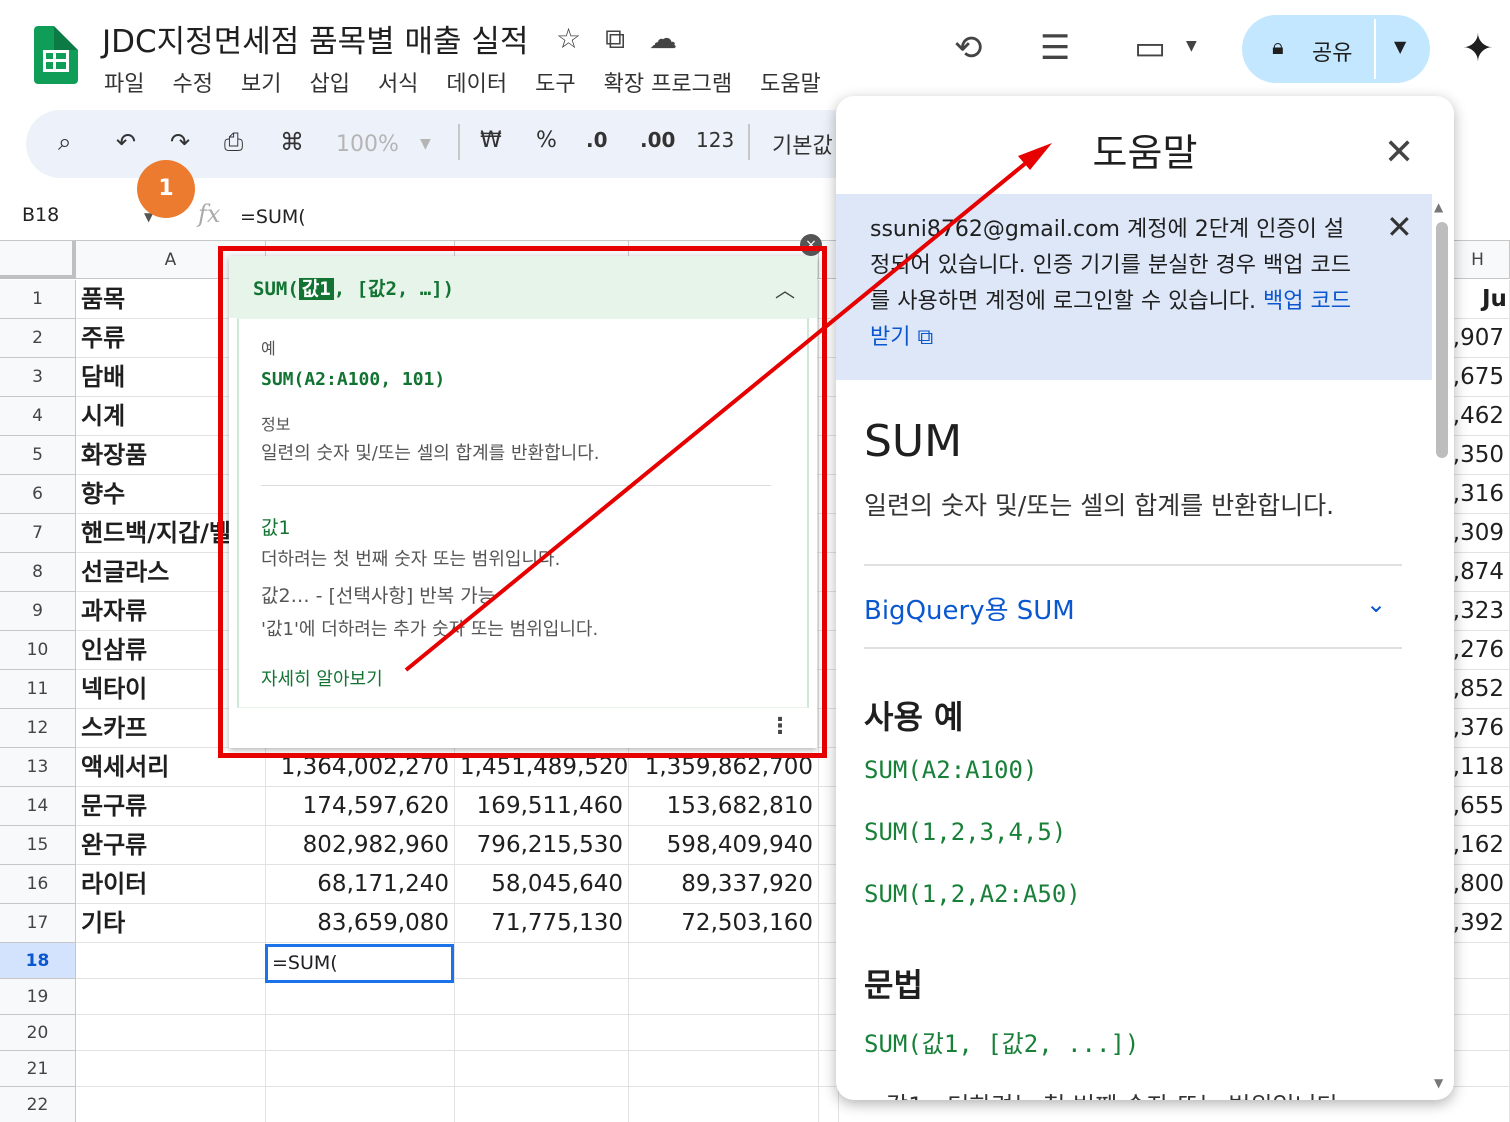 The width and height of the screenshot is (1510, 1122). Describe the element at coordinates (1478, 767) in the screenshot. I see `cell: ,118` at that location.